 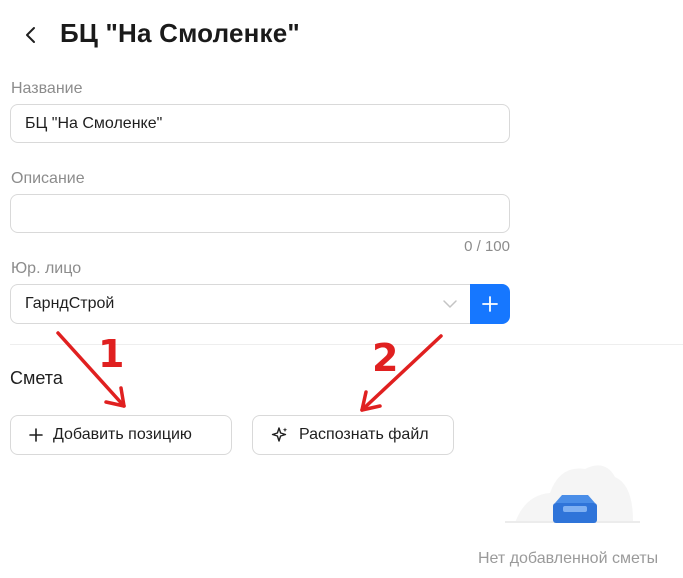 What do you see at coordinates (568, 558) in the screenshot?
I see `empty-estimate-text: Нет добавленной сметы` at bounding box center [568, 558].